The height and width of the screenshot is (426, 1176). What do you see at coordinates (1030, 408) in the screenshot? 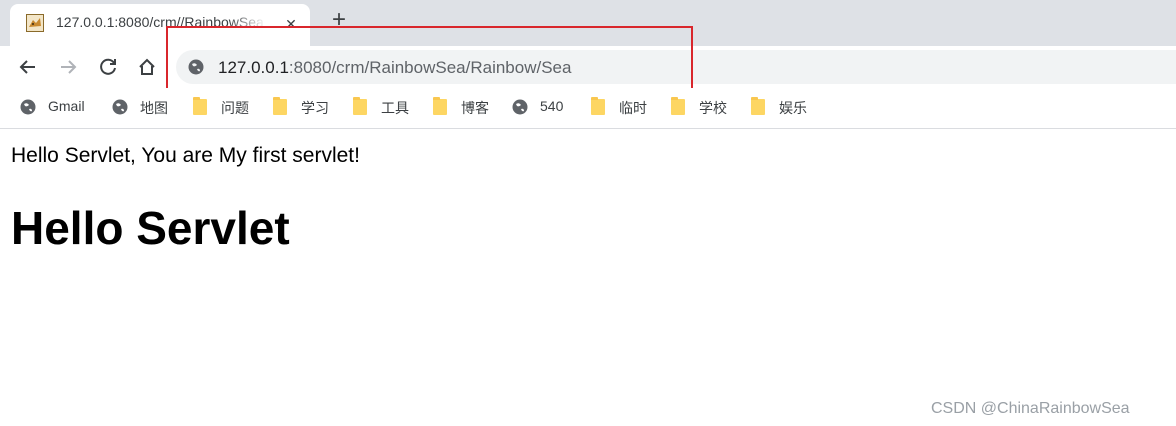
I see `watermark: CSDN @ChinaRainbowSea` at bounding box center [1030, 408].